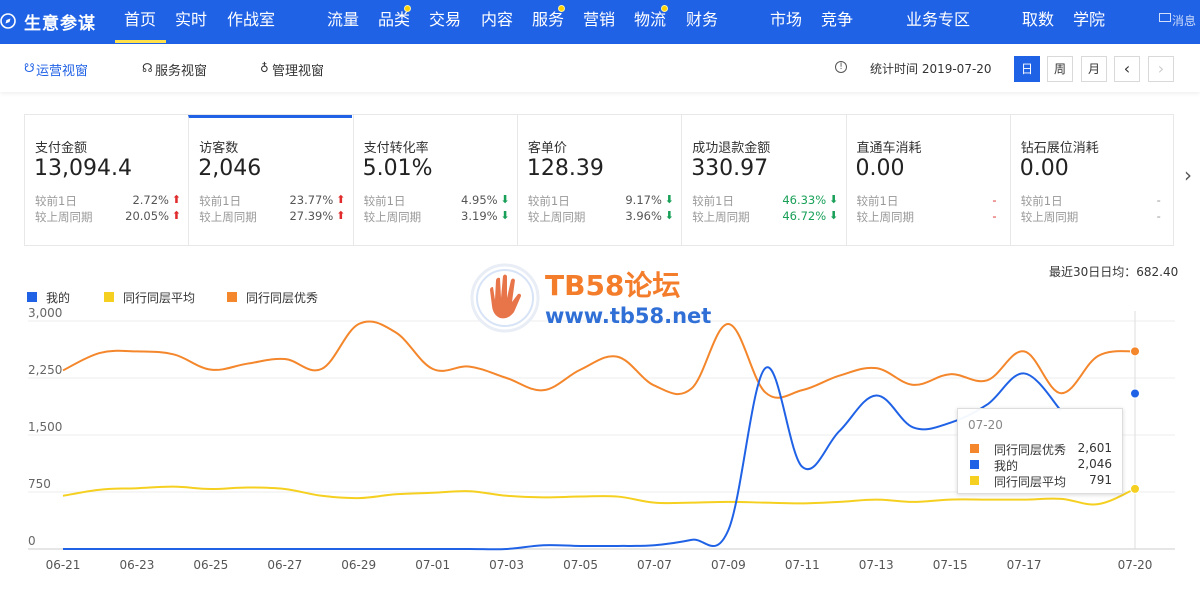 Image resolution: width=1200 pixels, height=598 pixels. What do you see at coordinates (219, 148) in the screenshot?
I see `metric-name: 访客数` at bounding box center [219, 148].